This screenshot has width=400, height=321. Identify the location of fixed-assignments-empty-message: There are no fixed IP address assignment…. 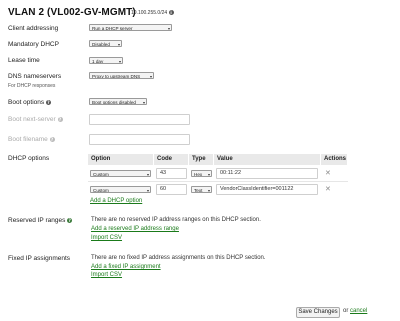
(178, 258).